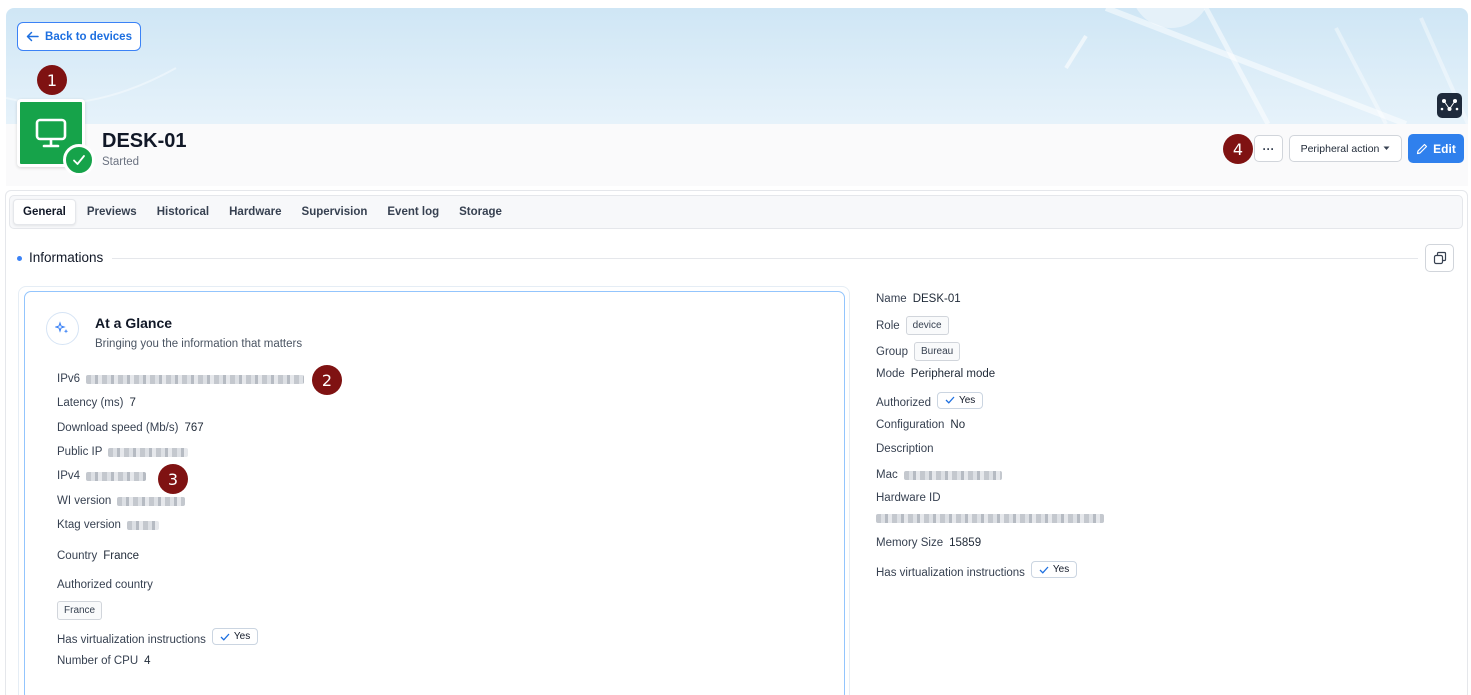 The height and width of the screenshot is (695, 1471). What do you see at coordinates (44, 212) in the screenshot?
I see `tab-general: General` at bounding box center [44, 212].